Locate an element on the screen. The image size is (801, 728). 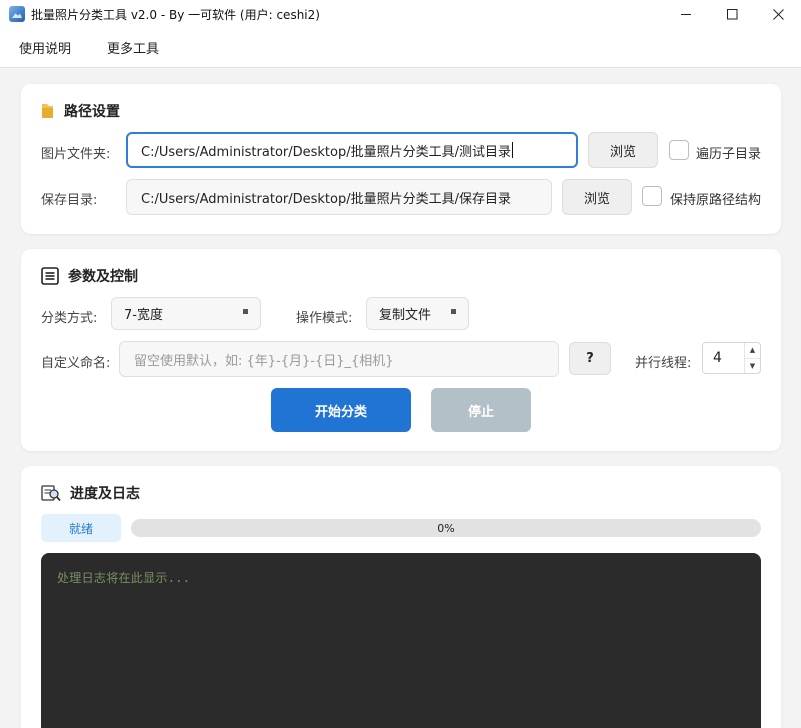
classify-select: 7-宽度 is located at coordinates (186, 313).